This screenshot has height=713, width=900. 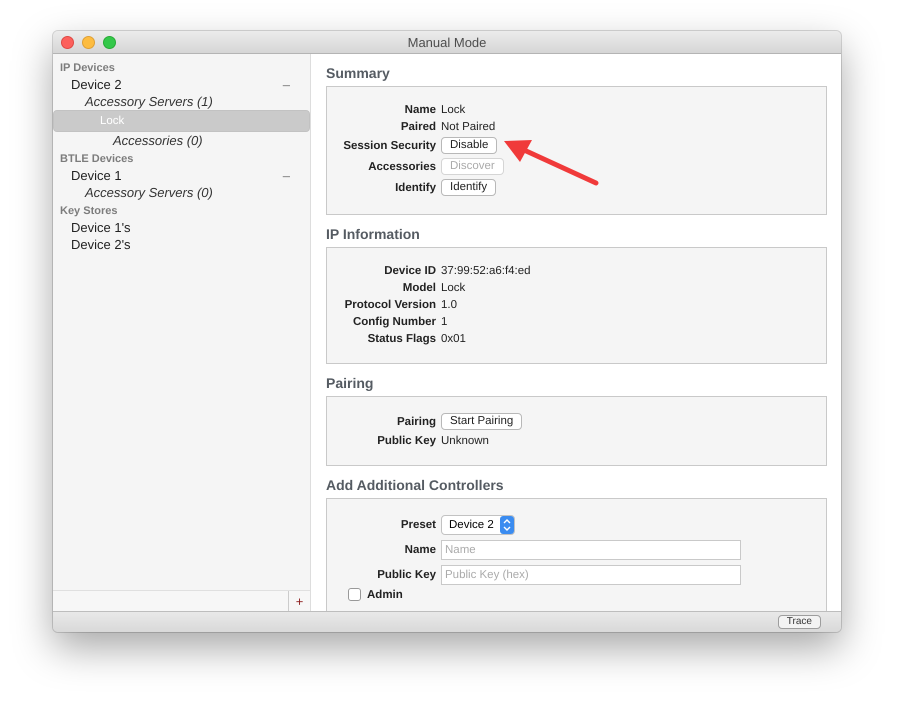 I want to click on field-value: 0x01, so click(x=453, y=338).